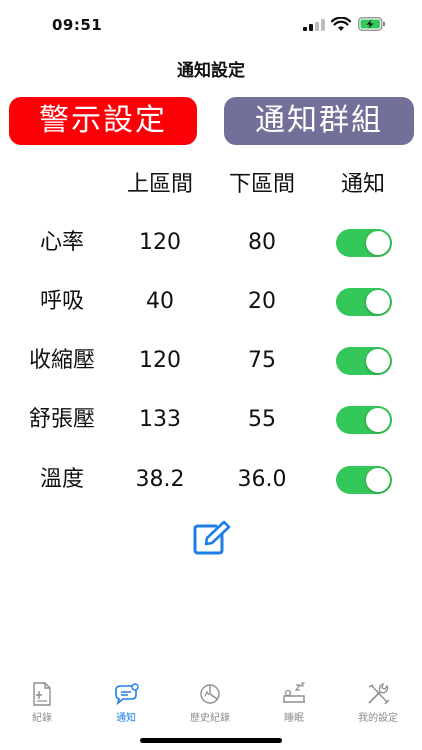  What do you see at coordinates (160, 302) in the screenshot?
I see `row-upper-respiration: 40` at bounding box center [160, 302].